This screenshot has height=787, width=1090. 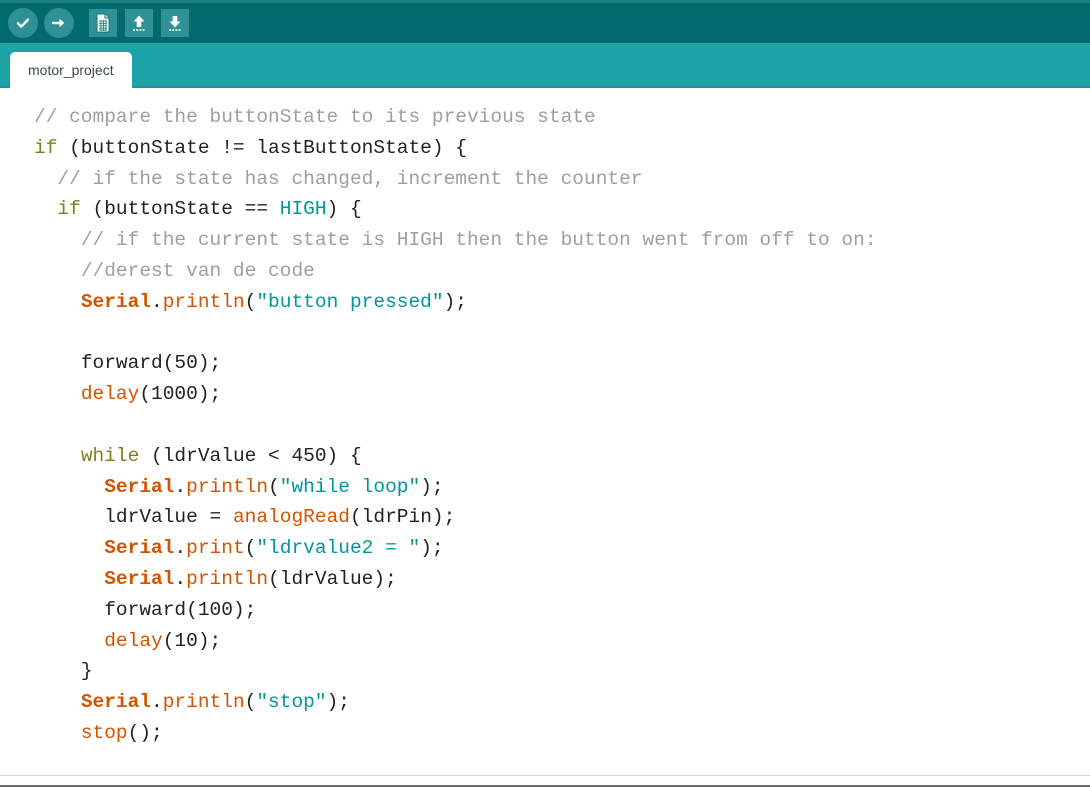 I want to click on arrow-down-icon, so click(x=175, y=23).